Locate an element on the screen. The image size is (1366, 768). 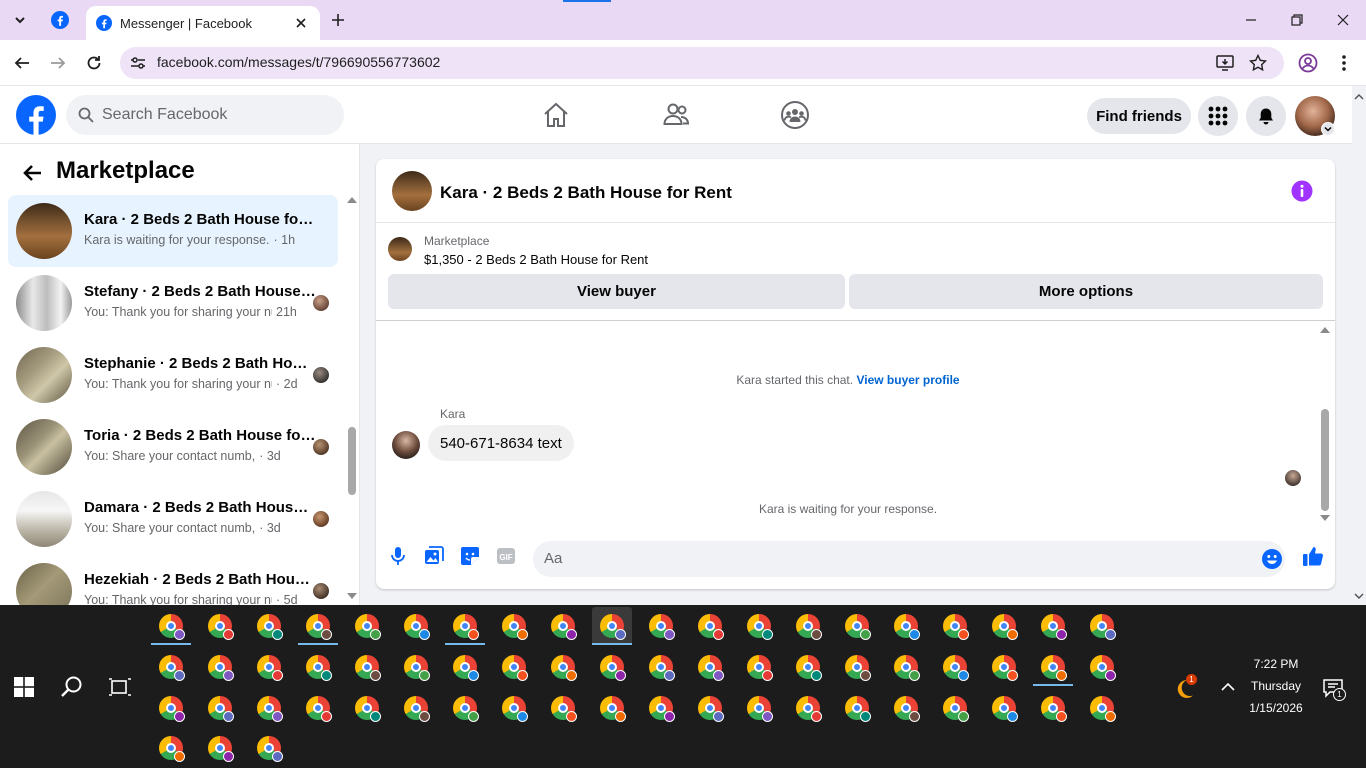
task-view-icon is located at coordinates (120, 687).